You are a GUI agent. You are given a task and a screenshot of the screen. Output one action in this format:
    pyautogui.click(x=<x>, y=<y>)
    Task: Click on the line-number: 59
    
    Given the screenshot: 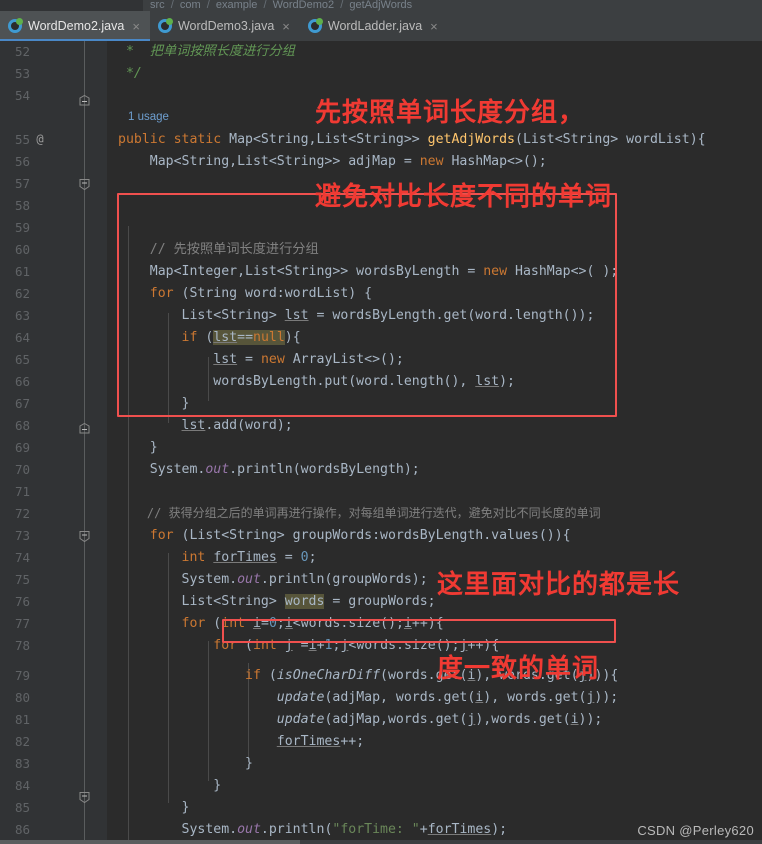 What is the action you would take?
    pyautogui.click(x=22, y=227)
    